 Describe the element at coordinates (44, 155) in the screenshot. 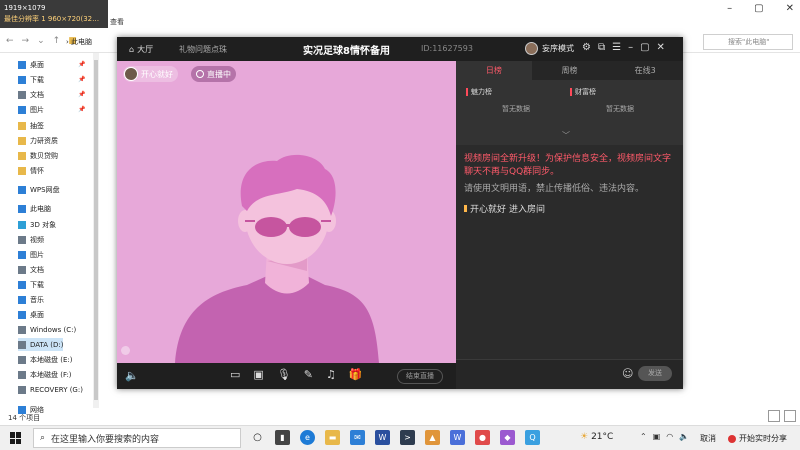

I see `sidebar-item-label: 数贝贷购` at that location.